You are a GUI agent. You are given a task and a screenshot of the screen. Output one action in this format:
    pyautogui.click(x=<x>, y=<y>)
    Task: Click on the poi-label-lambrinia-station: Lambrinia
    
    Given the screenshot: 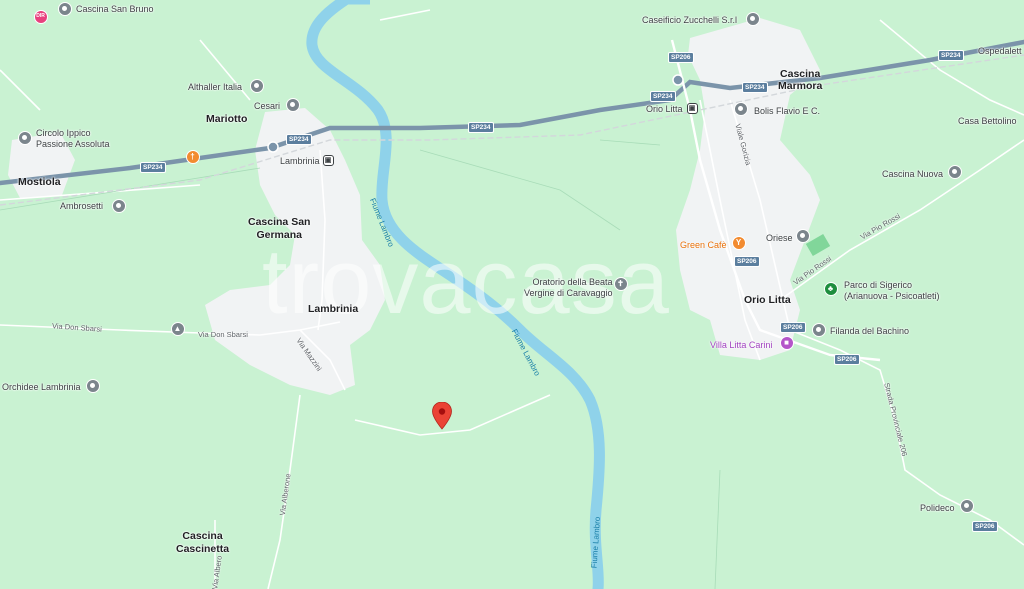 What is the action you would take?
    pyautogui.click(x=300, y=161)
    